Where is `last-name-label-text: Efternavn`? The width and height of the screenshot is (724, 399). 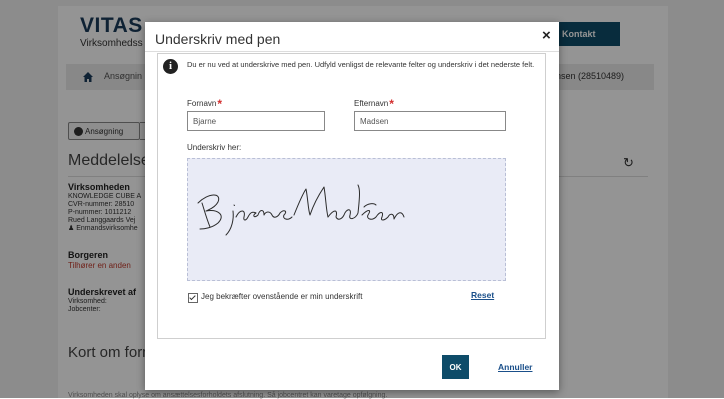
last-name-label-text: Efternavn is located at coordinates (371, 103).